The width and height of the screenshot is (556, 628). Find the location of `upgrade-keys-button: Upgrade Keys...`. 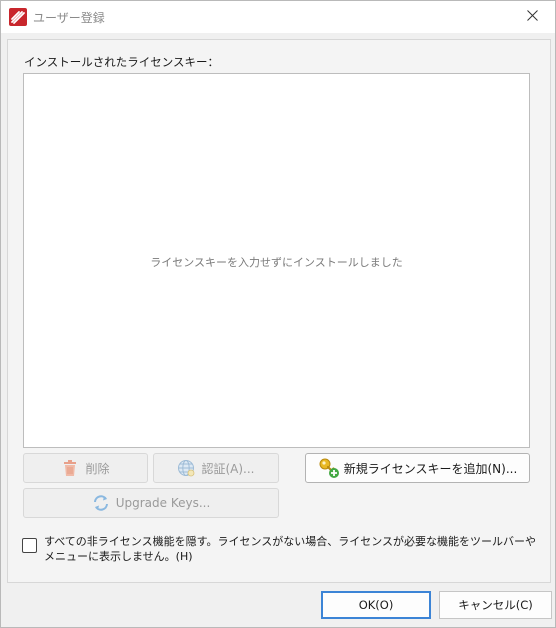

upgrade-keys-button: Upgrade Keys... is located at coordinates (151, 503).